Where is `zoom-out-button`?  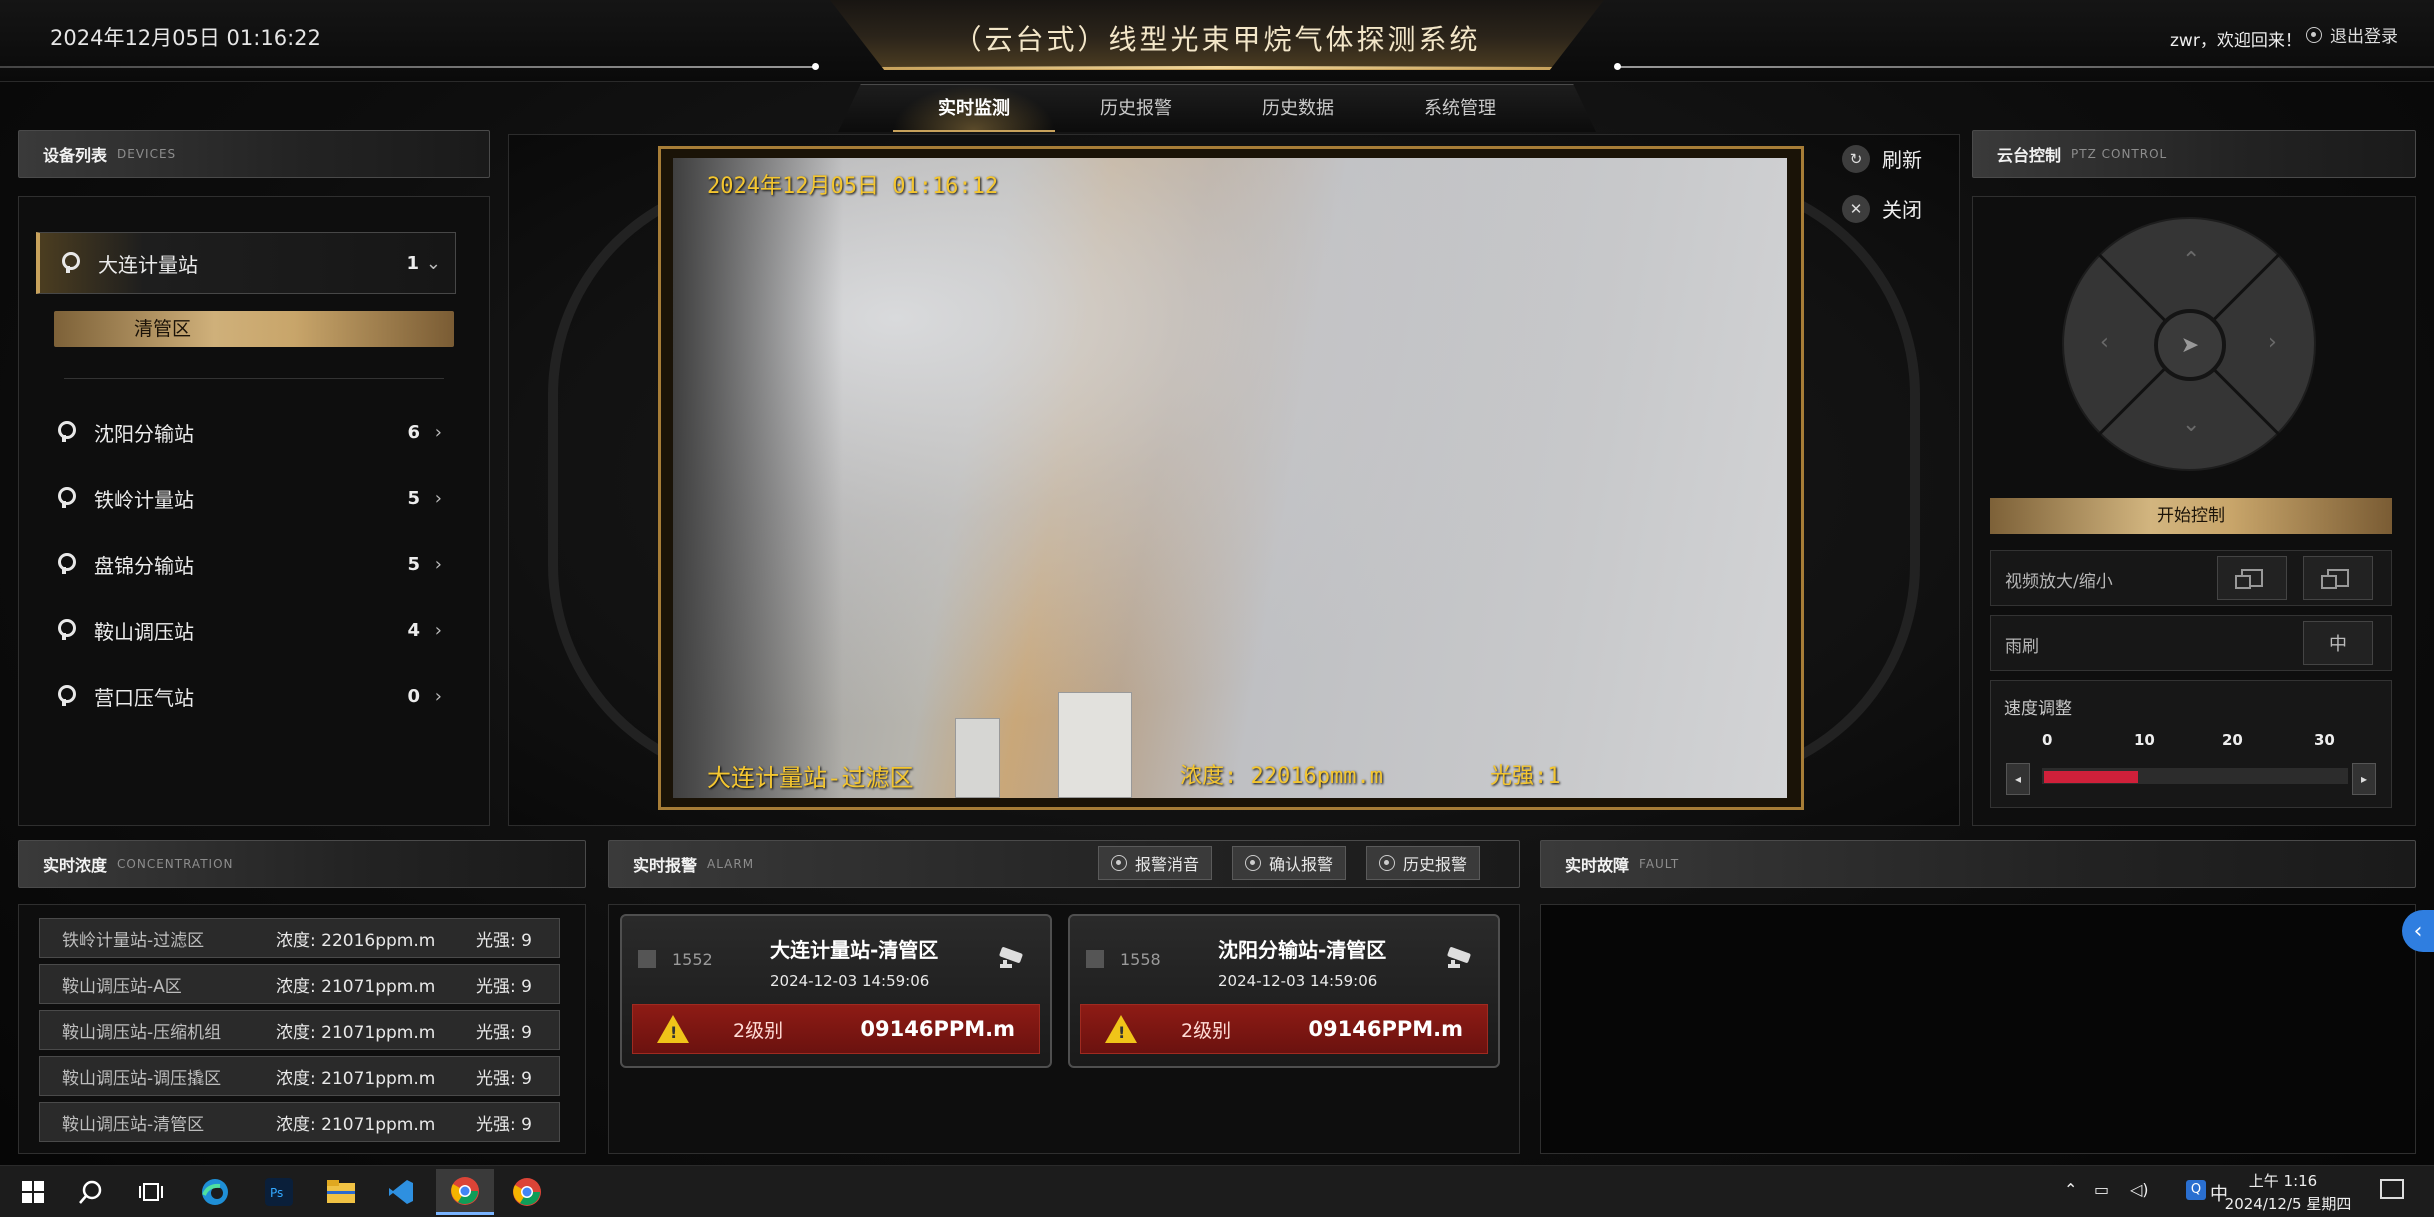
zoom-out-button is located at coordinates (2338, 578).